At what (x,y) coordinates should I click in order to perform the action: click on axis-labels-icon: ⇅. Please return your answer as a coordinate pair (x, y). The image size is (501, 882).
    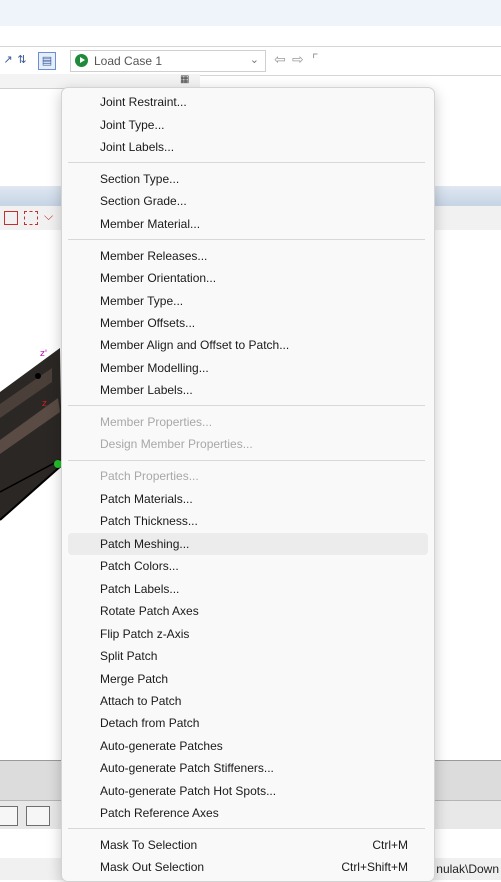
    Looking at the image, I should click on (22, 60).